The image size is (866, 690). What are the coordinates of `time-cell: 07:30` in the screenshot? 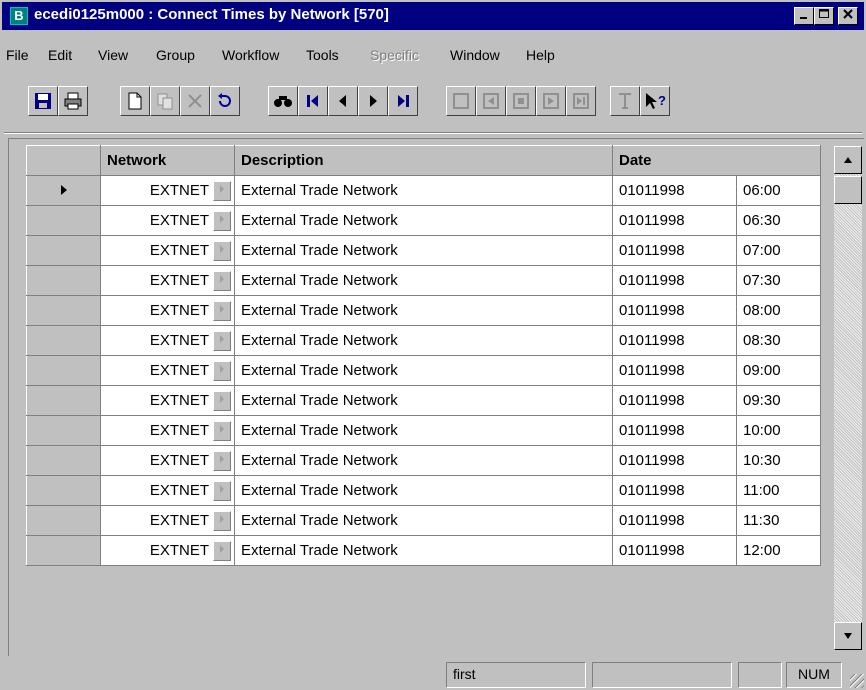 It's located at (778, 280).